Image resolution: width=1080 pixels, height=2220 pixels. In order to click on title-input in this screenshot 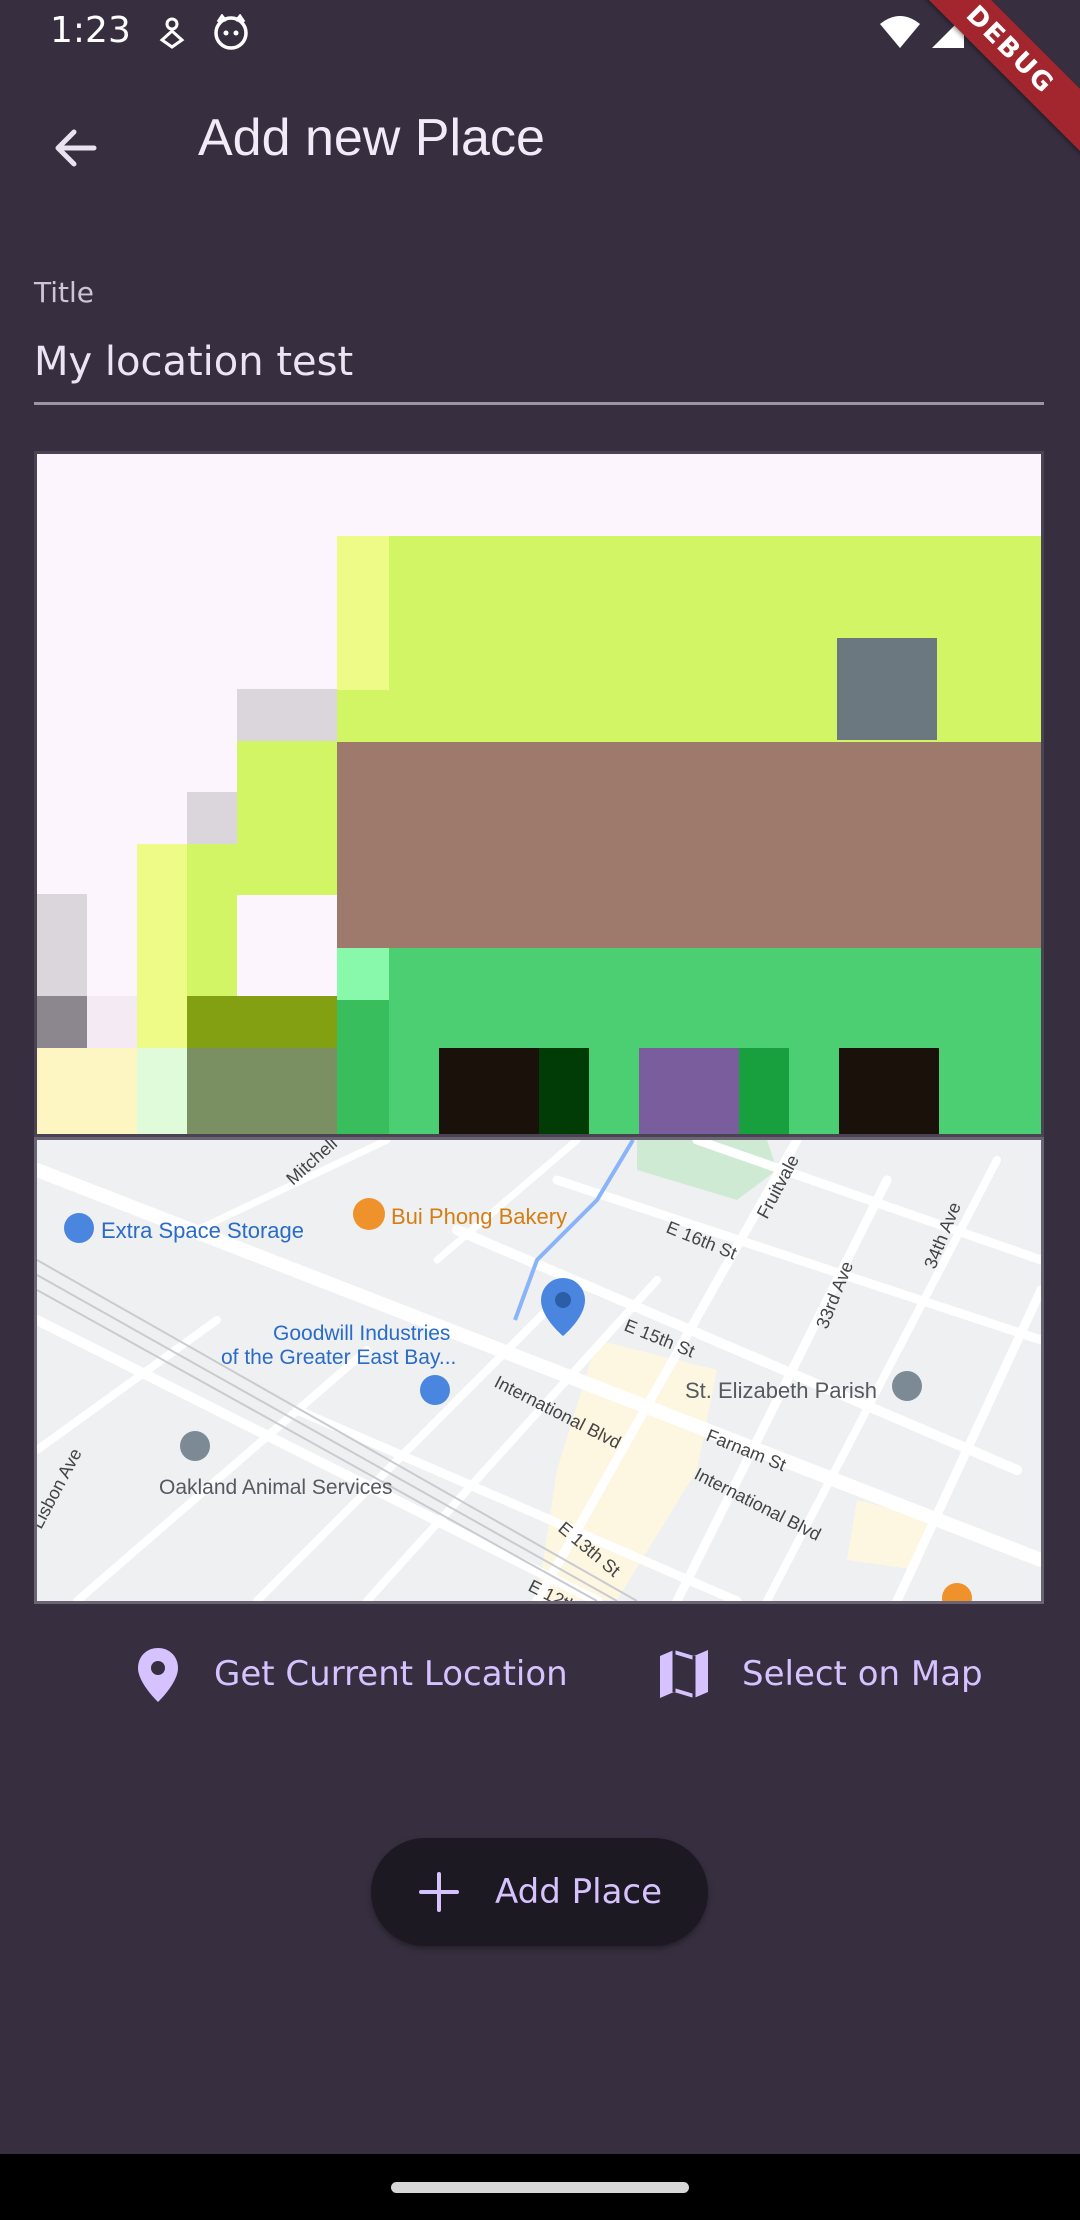, I will do `click(539, 363)`.